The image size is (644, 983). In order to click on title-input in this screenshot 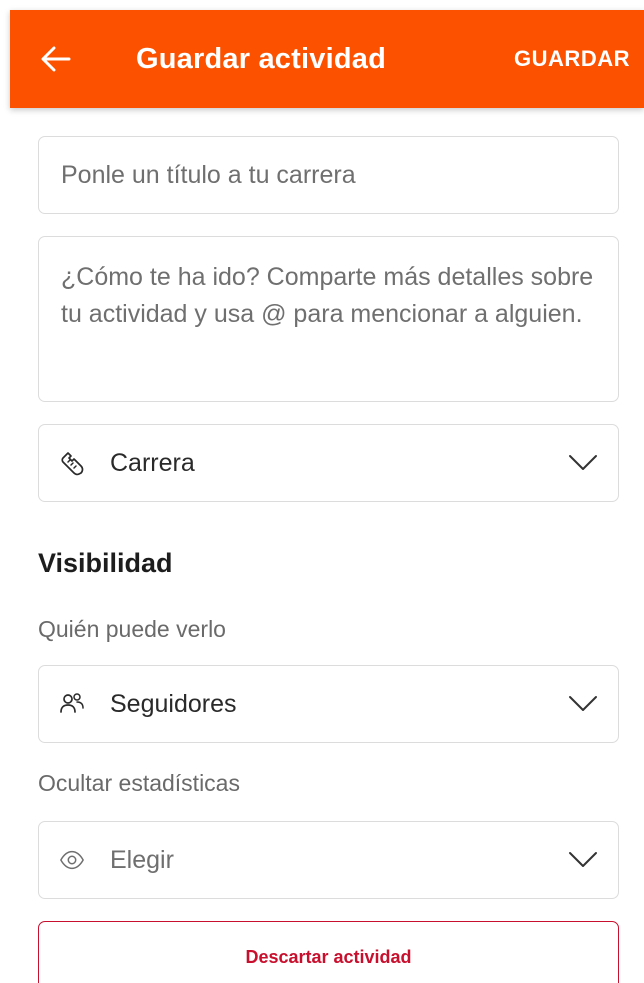, I will do `click(328, 175)`.